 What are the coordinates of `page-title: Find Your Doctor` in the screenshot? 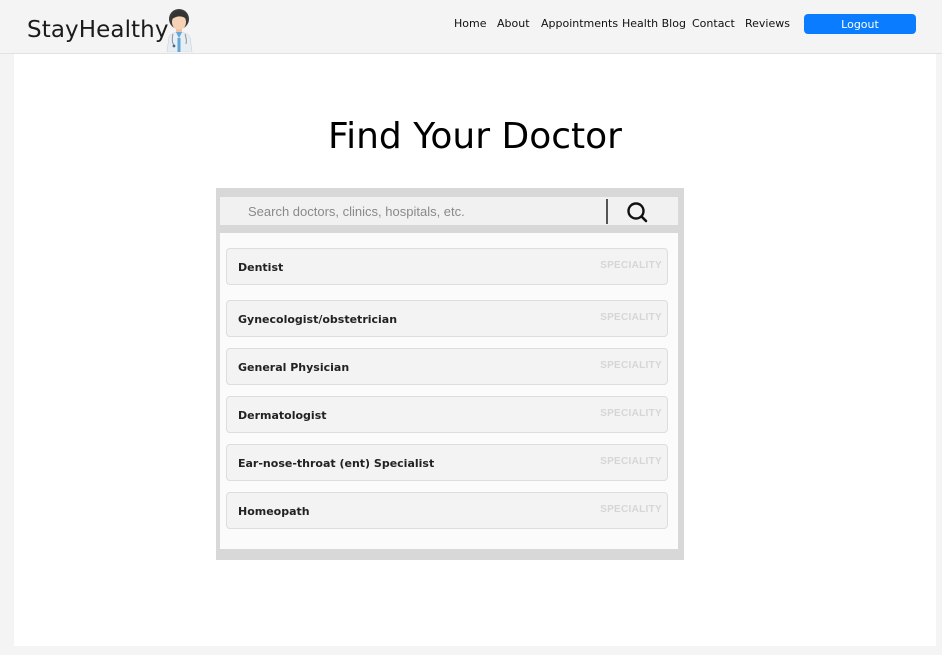 It's located at (475, 136).